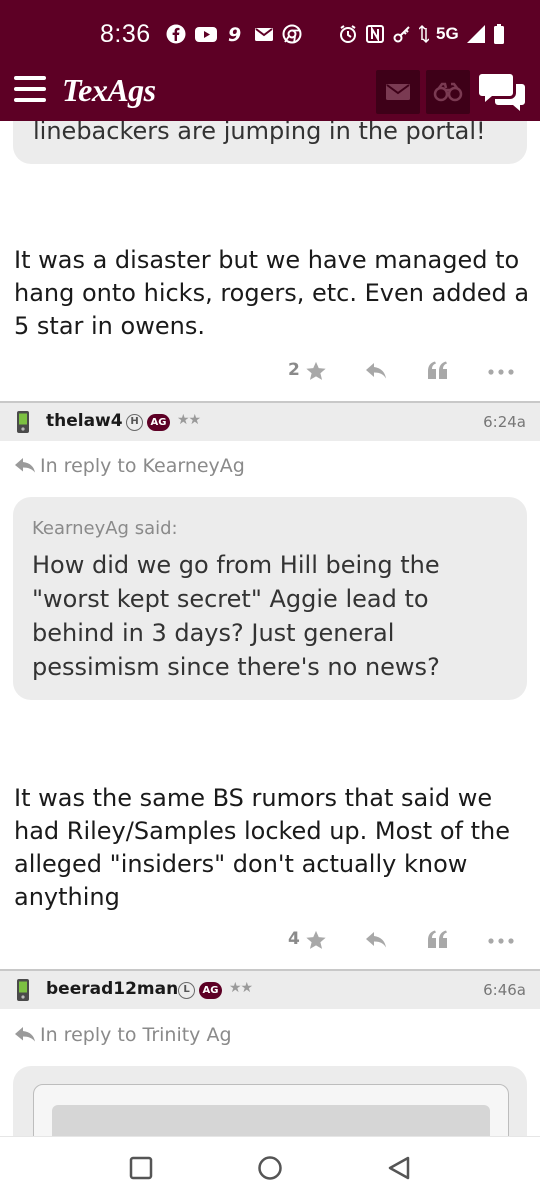 The width and height of the screenshot is (540, 1200). Describe the element at coordinates (348, 34) in the screenshot. I see `alarm-icon` at that location.